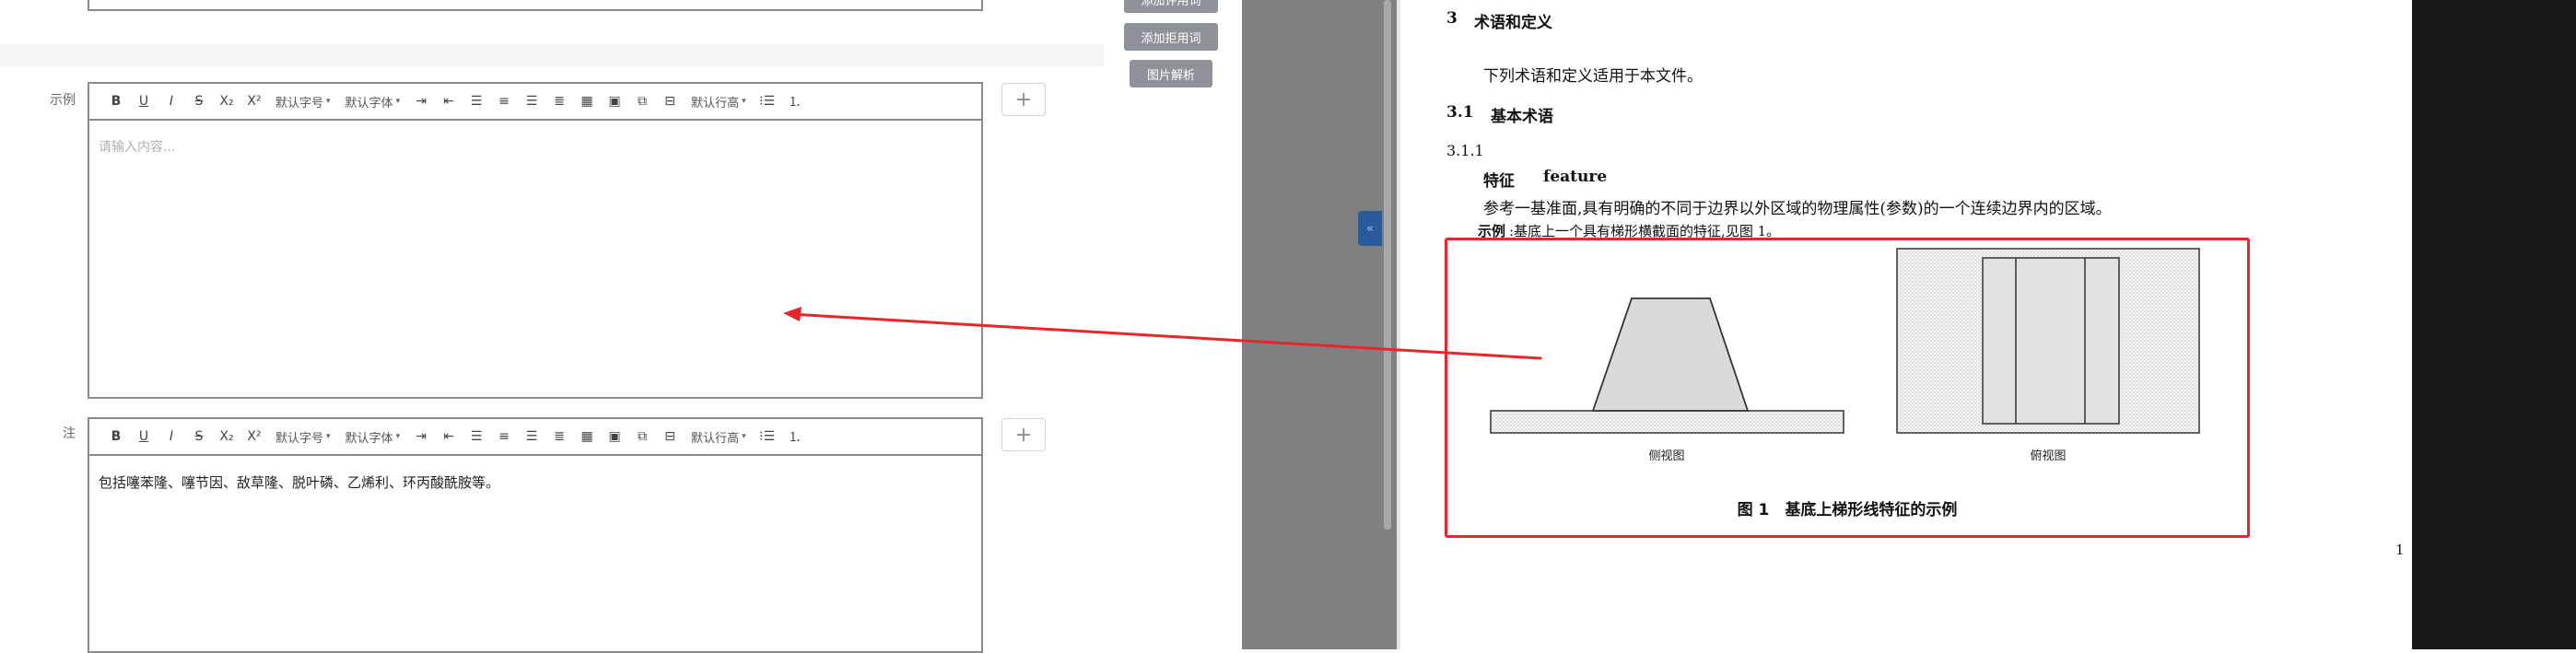 Image resolution: width=2576 pixels, height=653 pixels. I want to click on term-chinese: 特征, so click(1499, 181).